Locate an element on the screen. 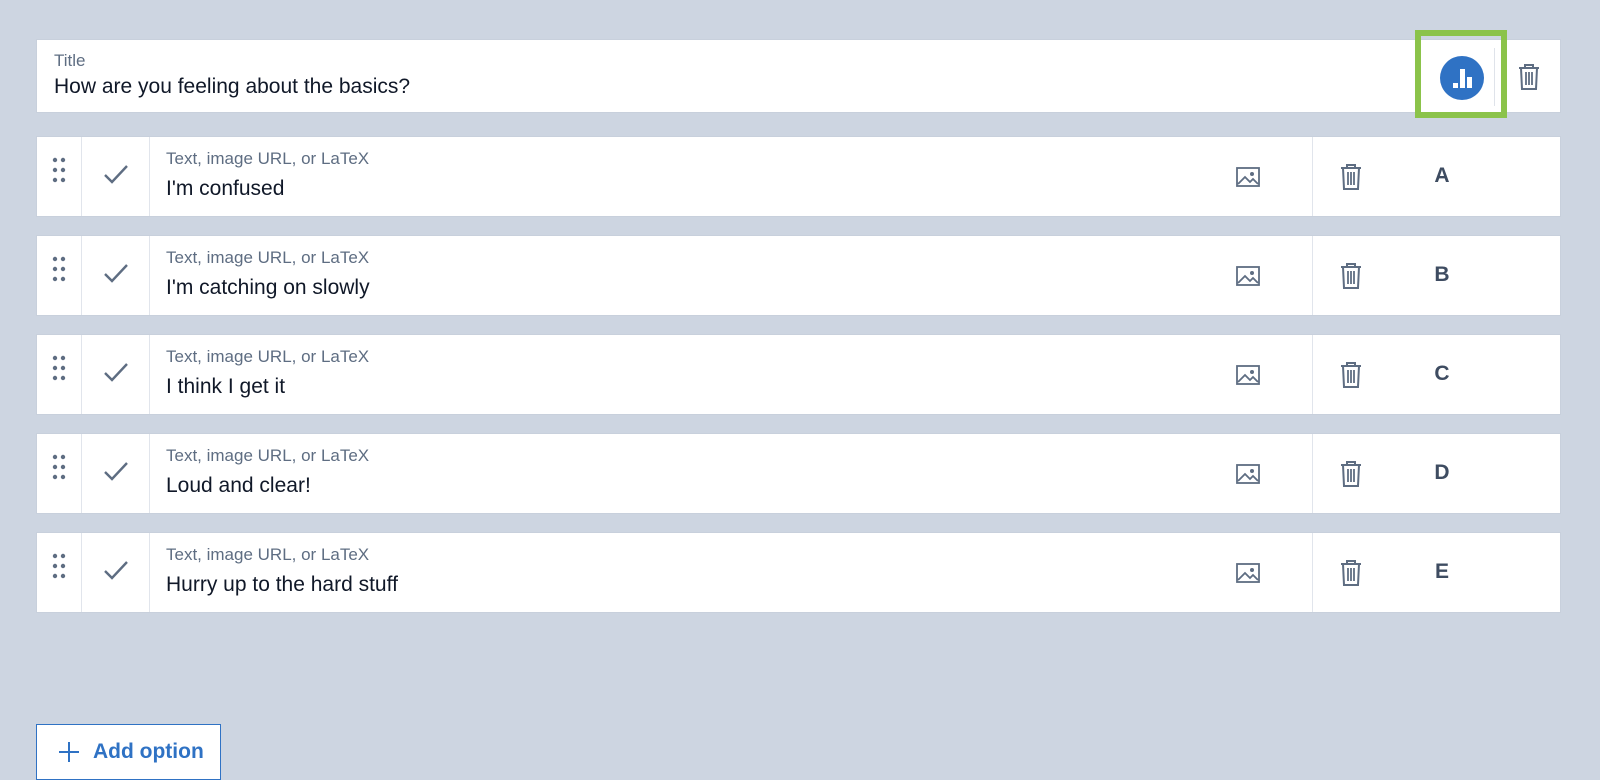 This screenshot has width=1600, height=780. add-option-button: Add option is located at coordinates (128, 752).